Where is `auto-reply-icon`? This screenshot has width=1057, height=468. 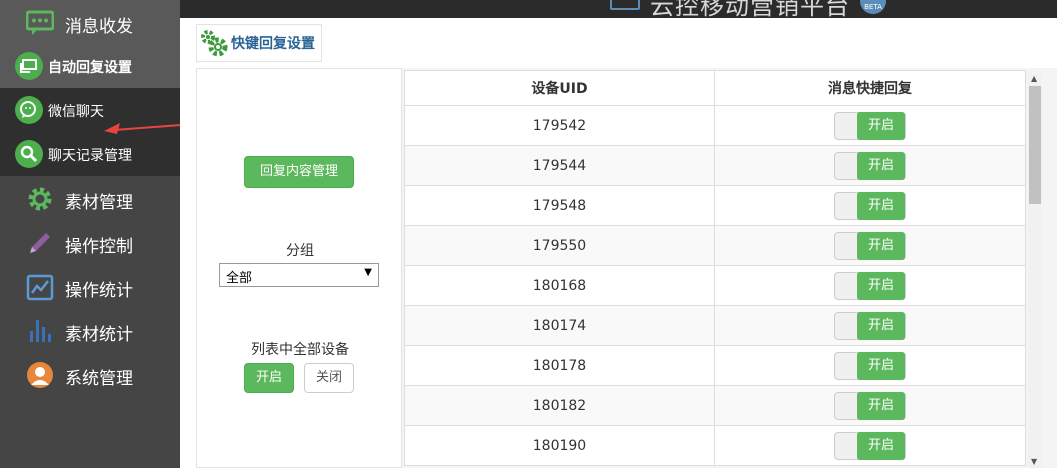
auto-reply-icon is located at coordinates (29, 66).